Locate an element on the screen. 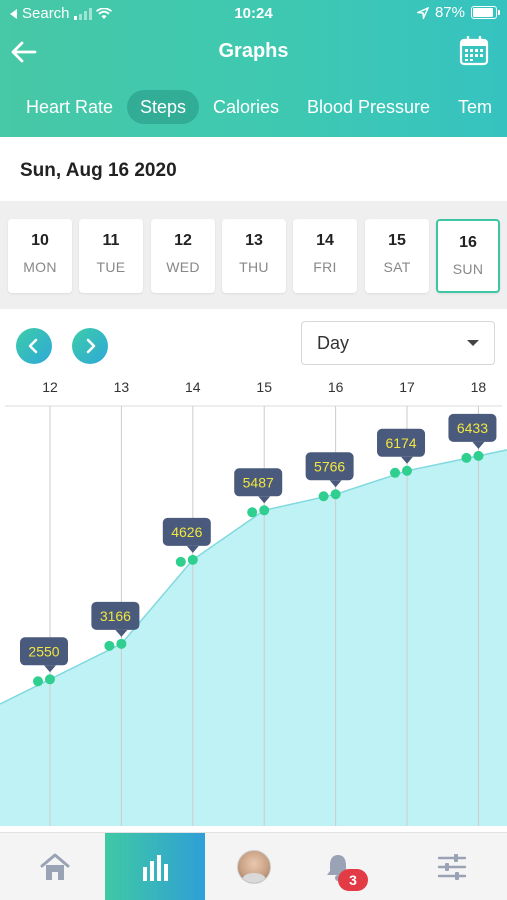  data-label: 3166 is located at coordinates (115, 616).